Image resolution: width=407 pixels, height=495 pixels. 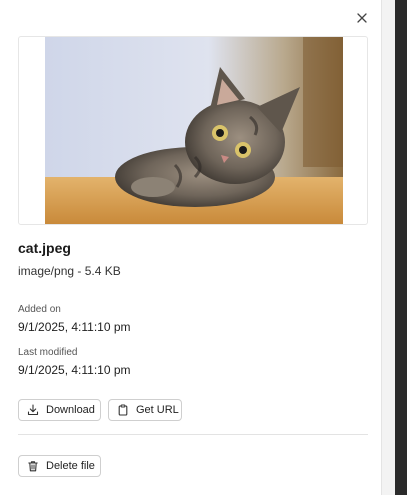 What do you see at coordinates (157, 410) in the screenshot?
I see `get-url-label: Get URL` at bounding box center [157, 410].